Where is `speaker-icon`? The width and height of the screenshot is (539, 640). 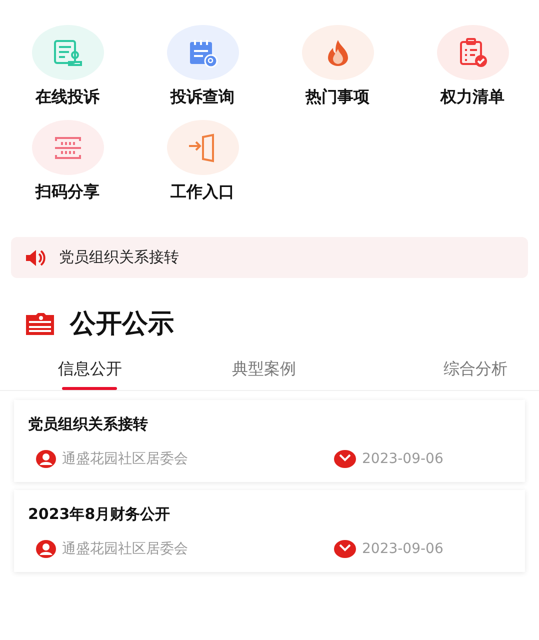
speaker-icon is located at coordinates (36, 257).